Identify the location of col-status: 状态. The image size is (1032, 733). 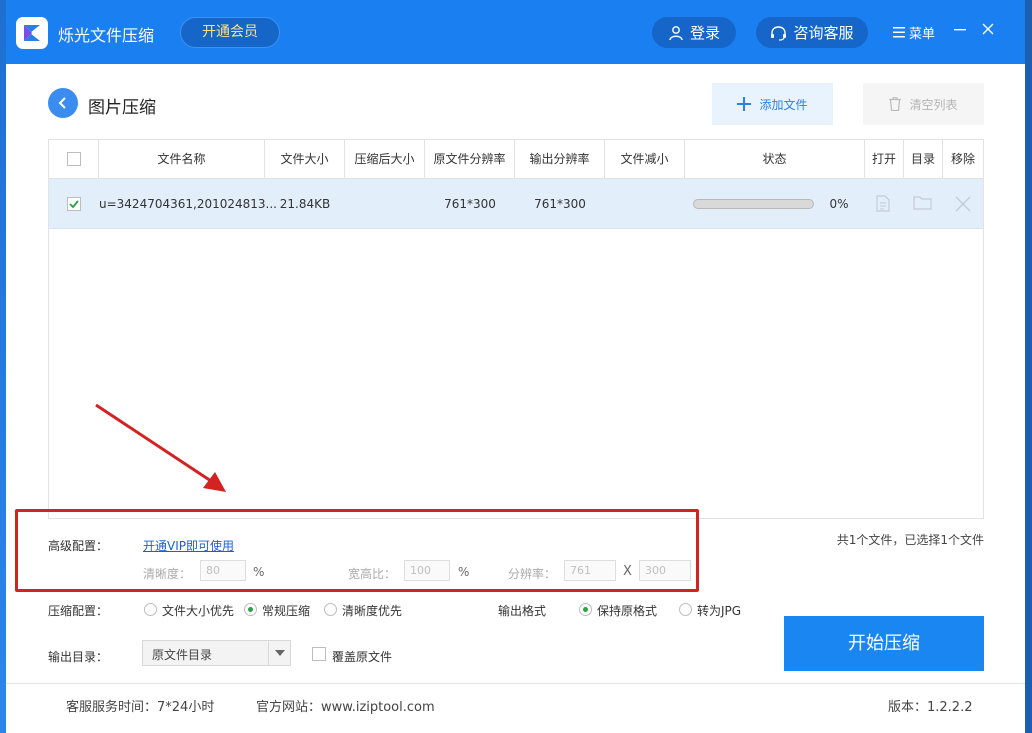
(775, 159).